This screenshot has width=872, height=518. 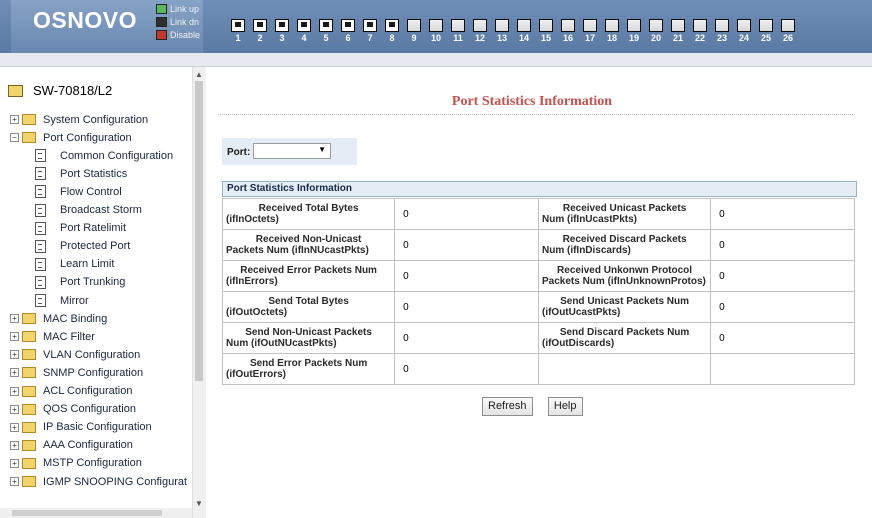 What do you see at coordinates (178, 34) in the screenshot?
I see `legend-item: Disable` at bounding box center [178, 34].